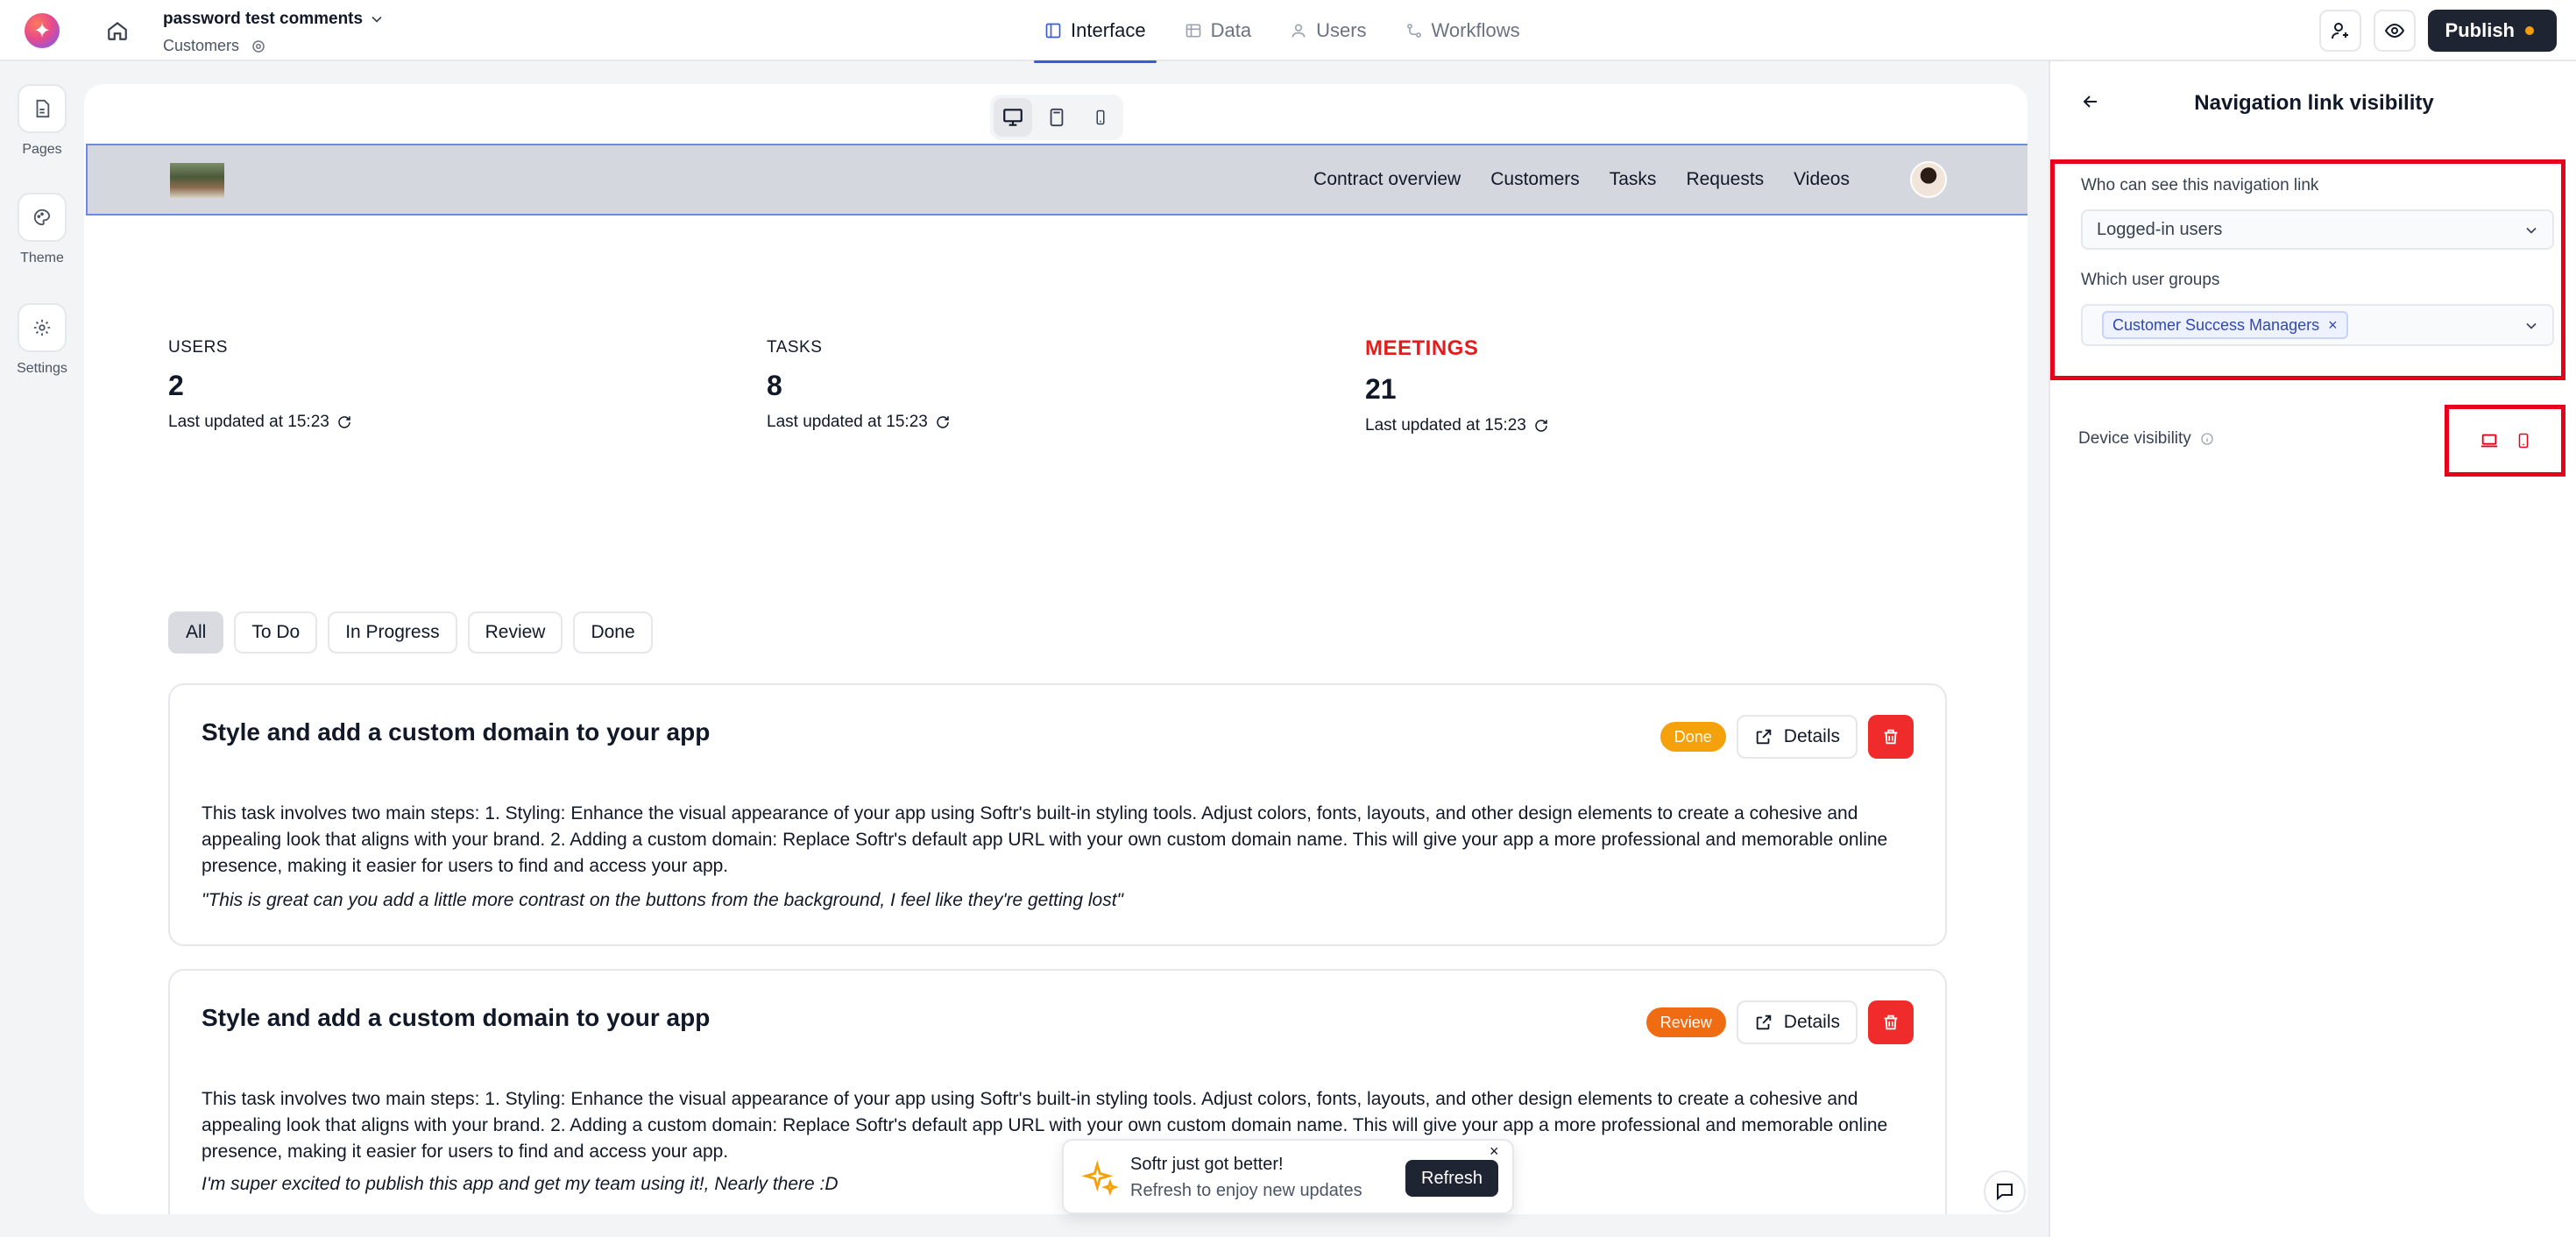 The image size is (2576, 1237). I want to click on site-nav-requests: Requests, so click(1725, 179).